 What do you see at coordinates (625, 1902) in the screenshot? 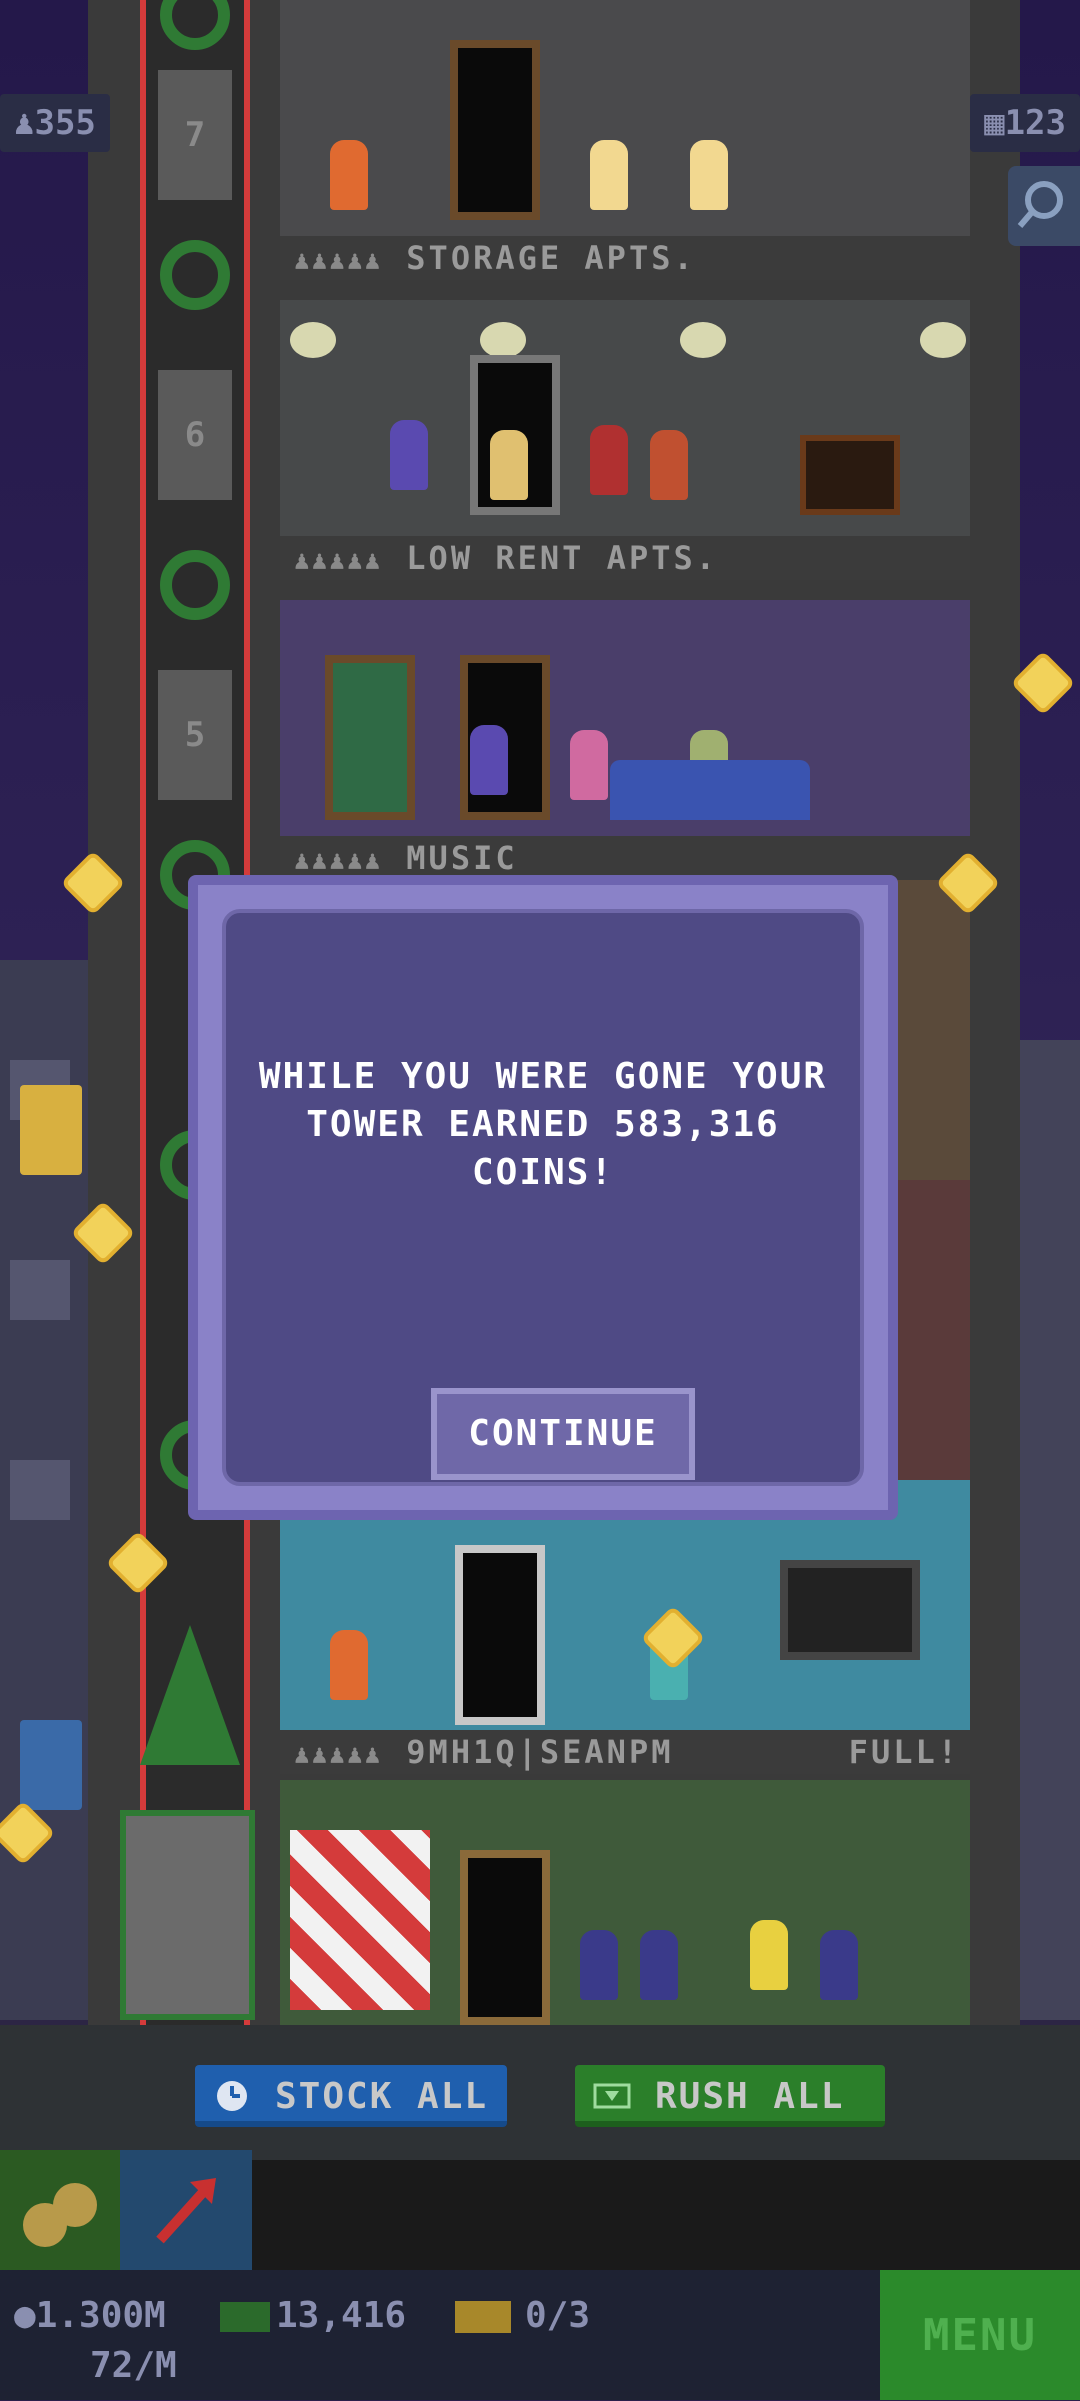
I see `floor-lobby` at bounding box center [625, 1902].